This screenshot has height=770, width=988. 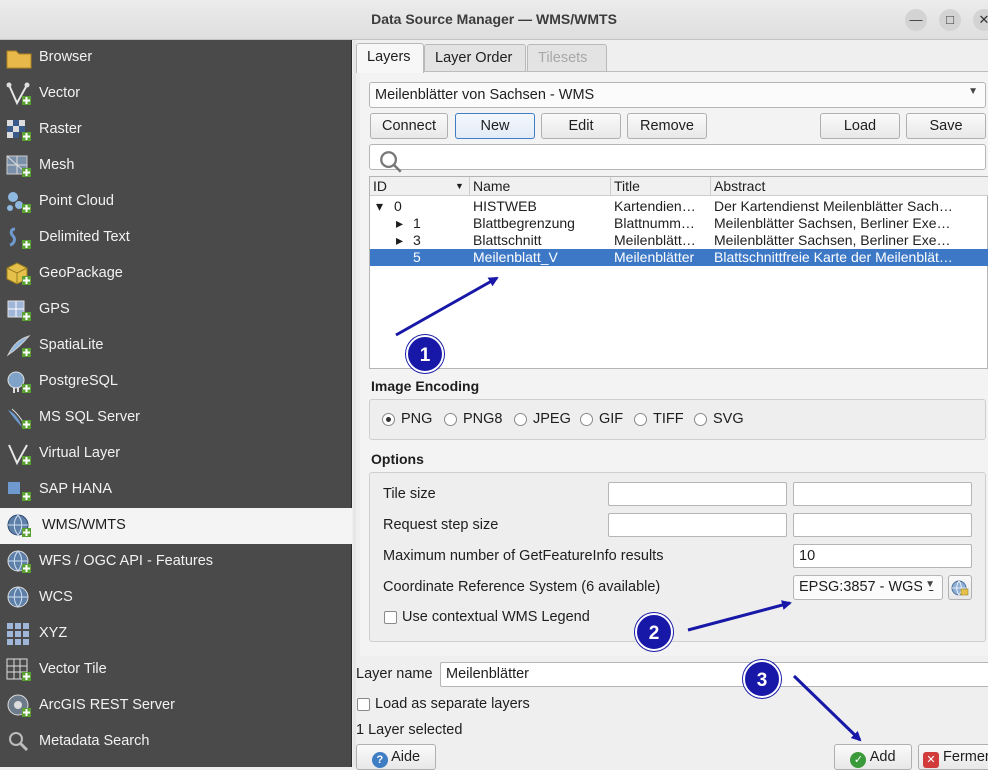 I want to click on tile-size-label: Tile size, so click(x=409, y=494).